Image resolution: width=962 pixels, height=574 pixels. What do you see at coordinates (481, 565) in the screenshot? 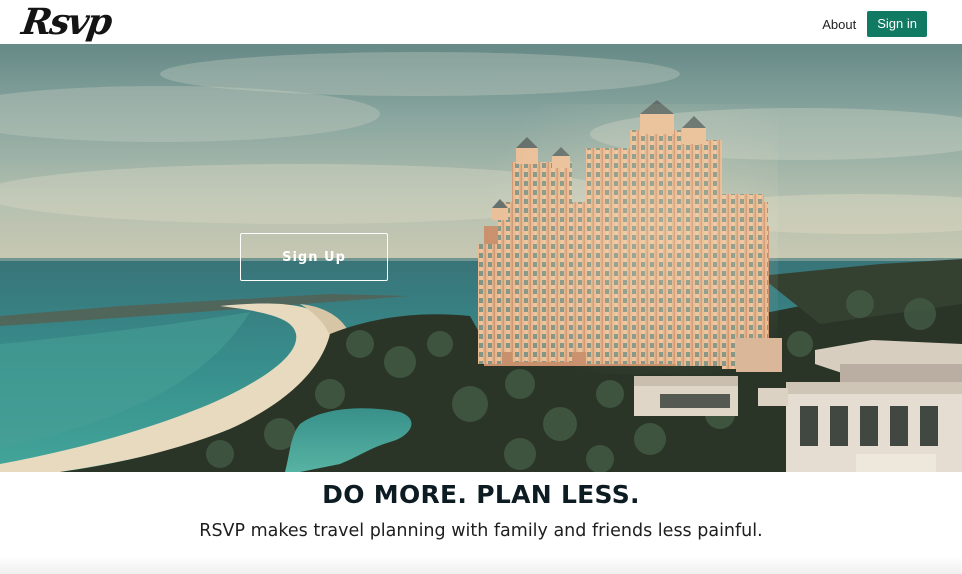
I see `bottom-divider` at bounding box center [481, 565].